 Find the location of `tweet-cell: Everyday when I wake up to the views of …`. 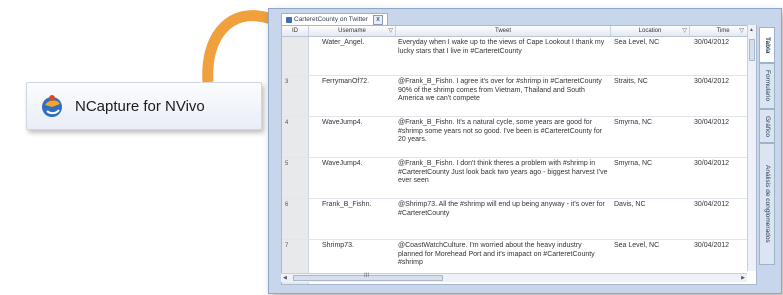

tweet-cell: Everyday when I wake up to the views of … is located at coordinates (503, 47).